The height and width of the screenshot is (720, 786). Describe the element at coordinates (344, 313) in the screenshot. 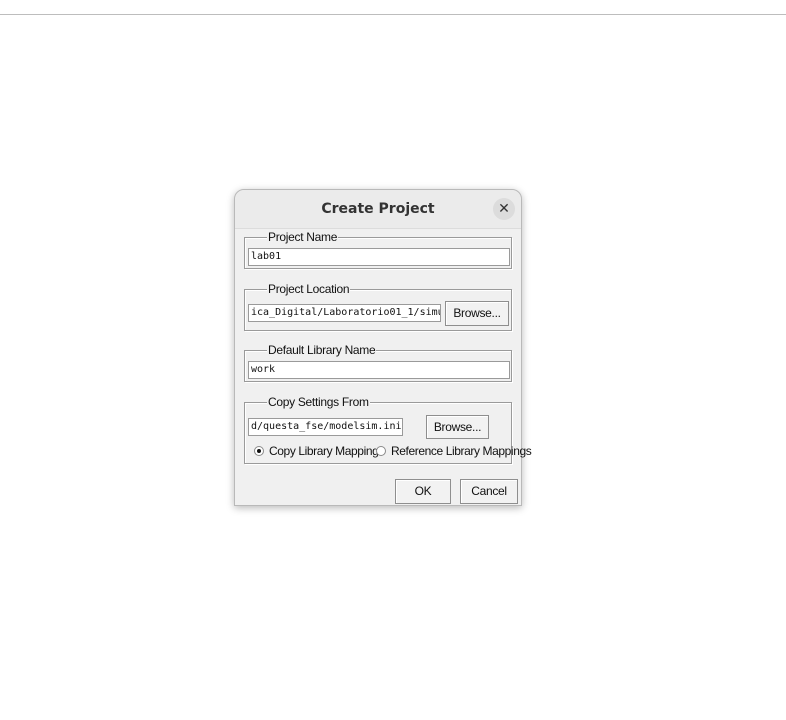

I see `project-location-input: ica_Digital/Laboratorio01_1/simulacion` at that location.